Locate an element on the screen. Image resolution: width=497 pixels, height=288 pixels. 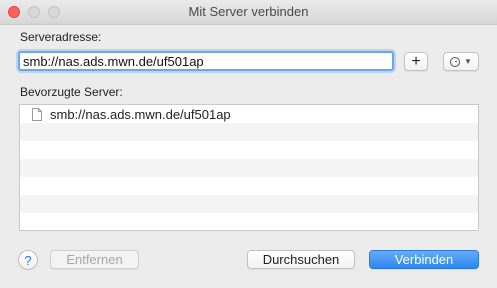
help-button: ? is located at coordinates (28, 260).